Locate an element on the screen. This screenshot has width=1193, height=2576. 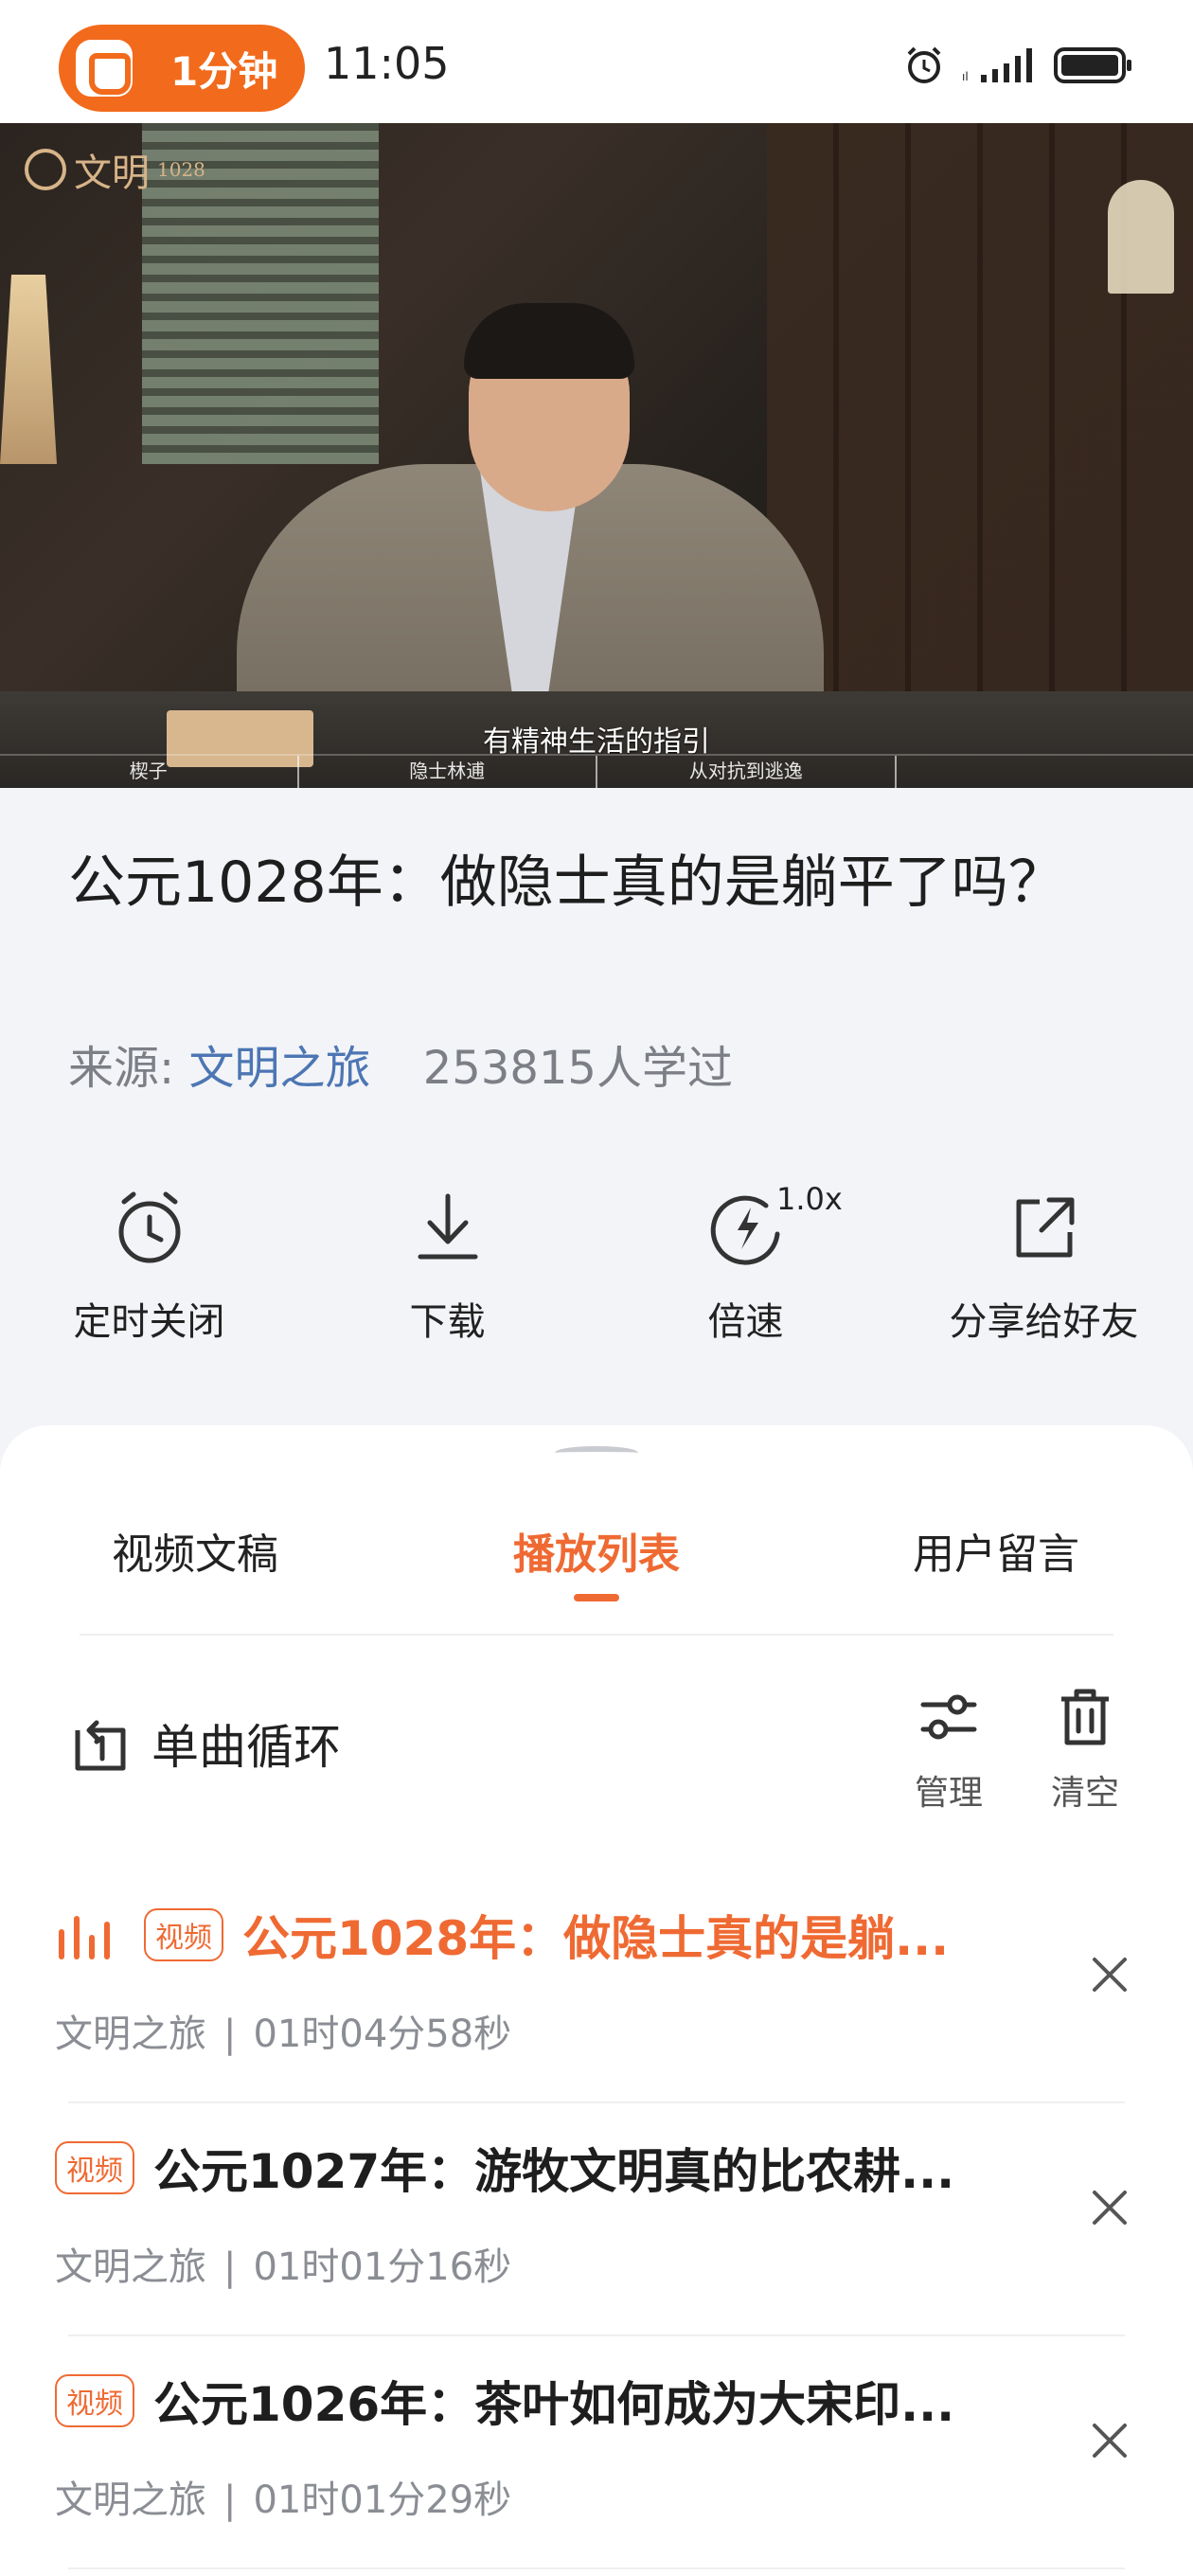
playlist-item-meta: 文明之旅 | 01时04分58秒 is located at coordinates (283, 2030).